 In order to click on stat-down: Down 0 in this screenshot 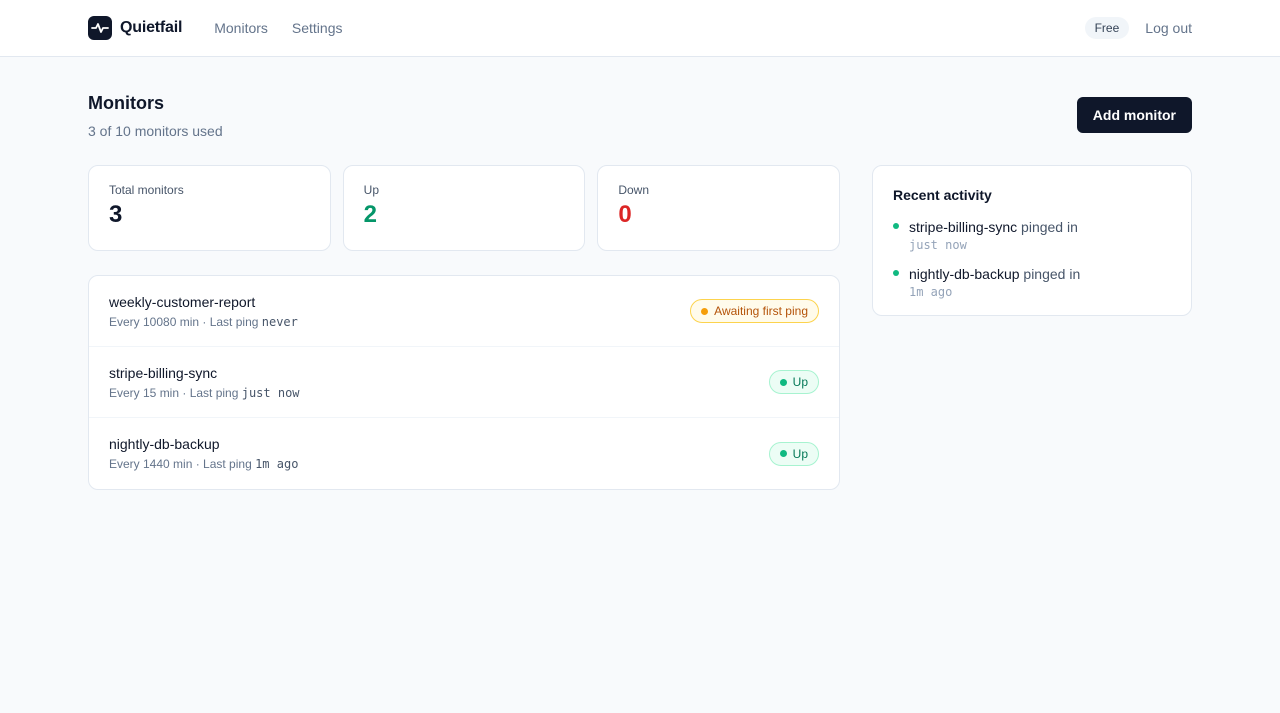, I will do `click(719, 208)`.